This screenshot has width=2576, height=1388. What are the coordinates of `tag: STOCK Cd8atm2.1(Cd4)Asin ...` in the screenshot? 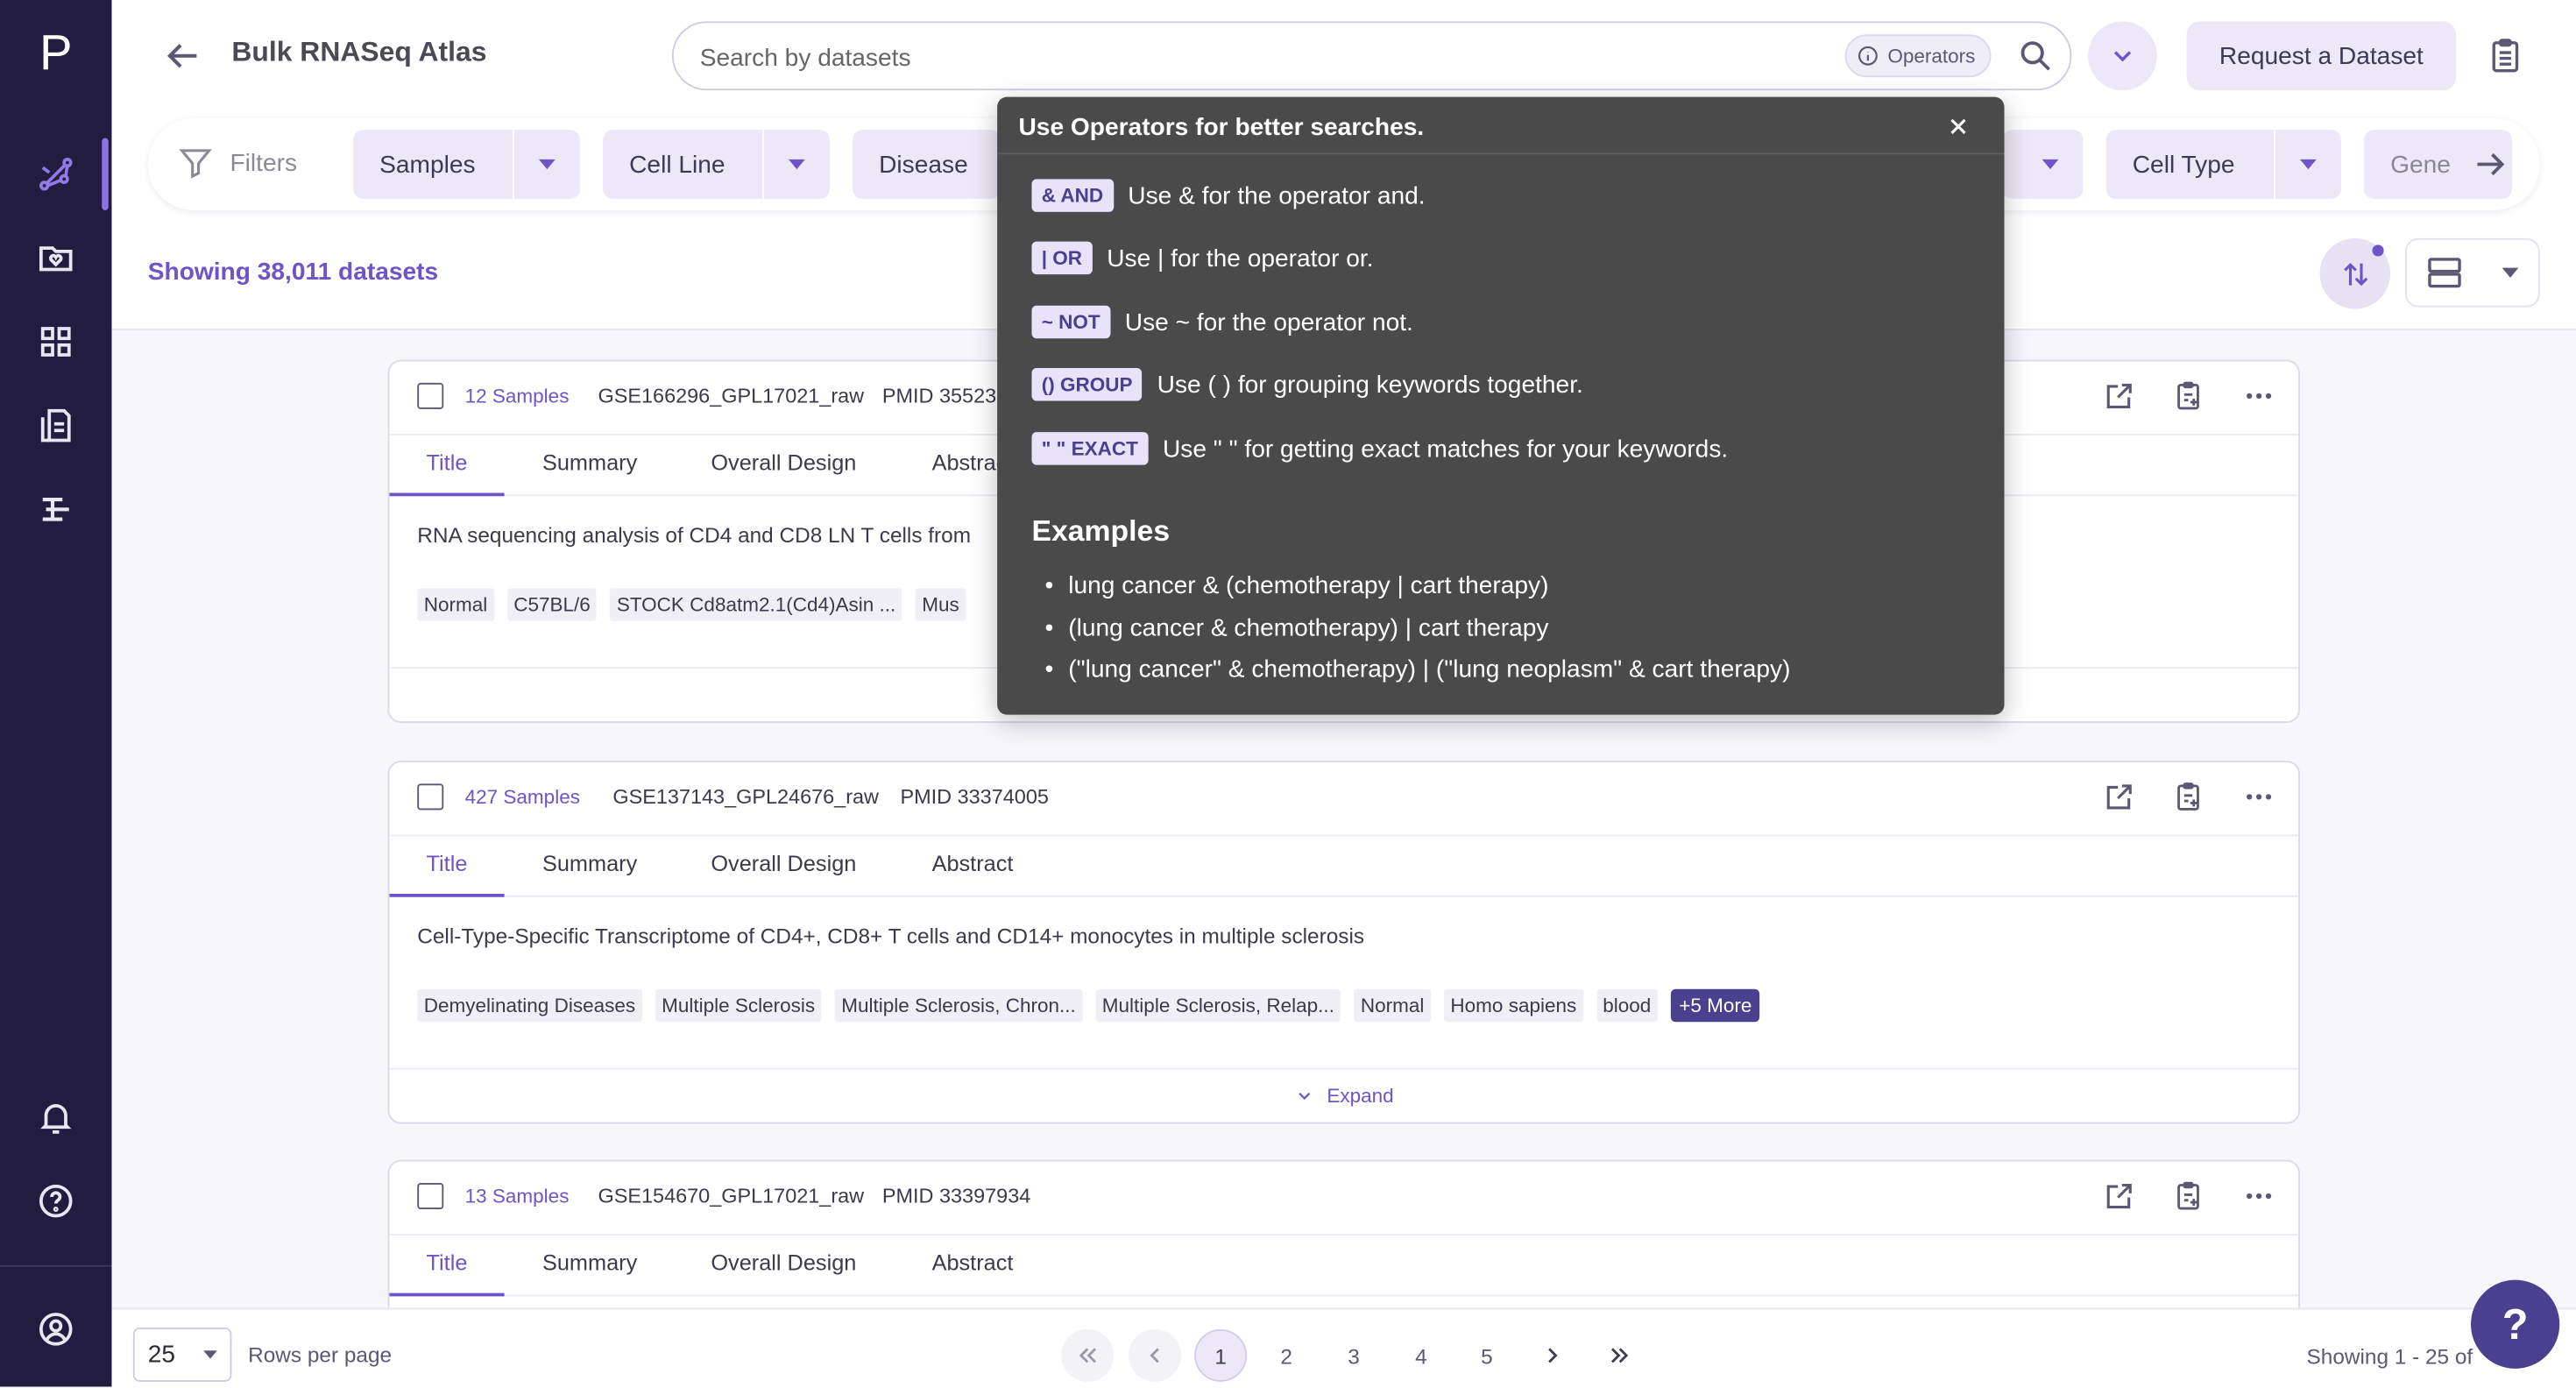 It's located at (756, 604).